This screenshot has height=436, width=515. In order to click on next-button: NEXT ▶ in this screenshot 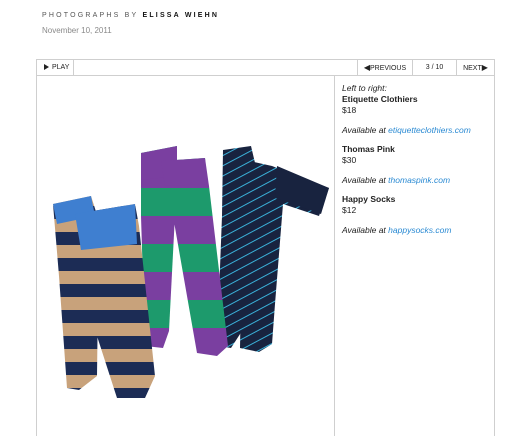, I will do `click(475, 67)`.